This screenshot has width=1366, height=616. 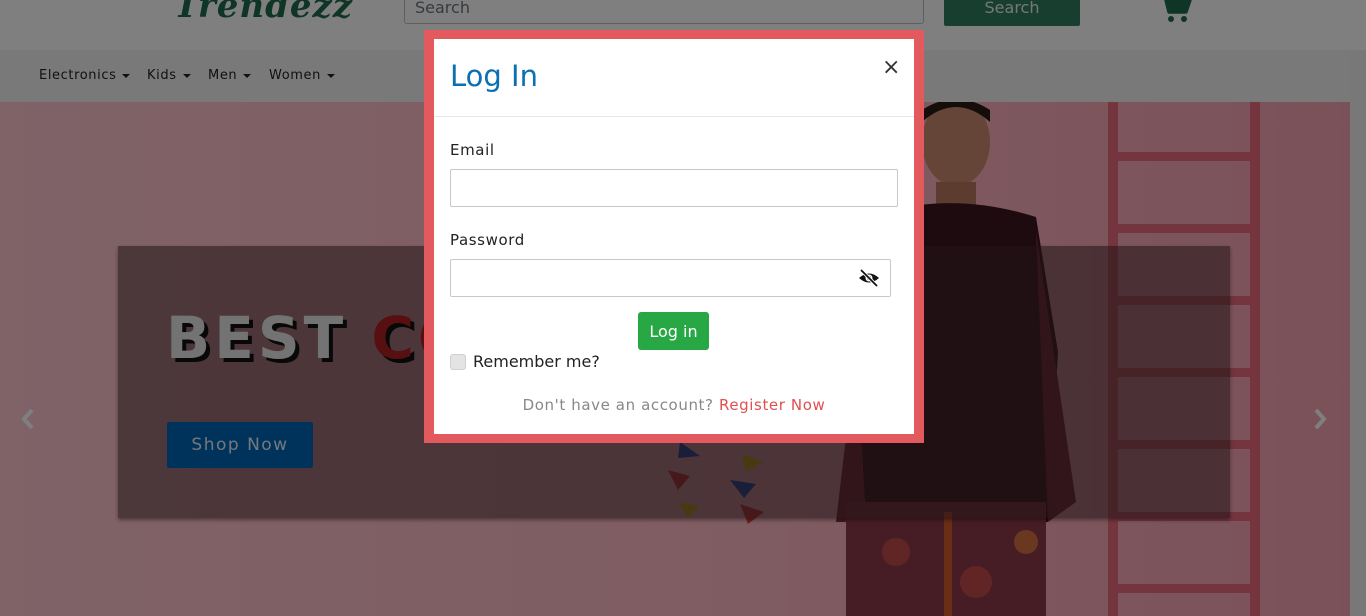 I want to click on modal-title: Log In, so click(x=494, y=76).